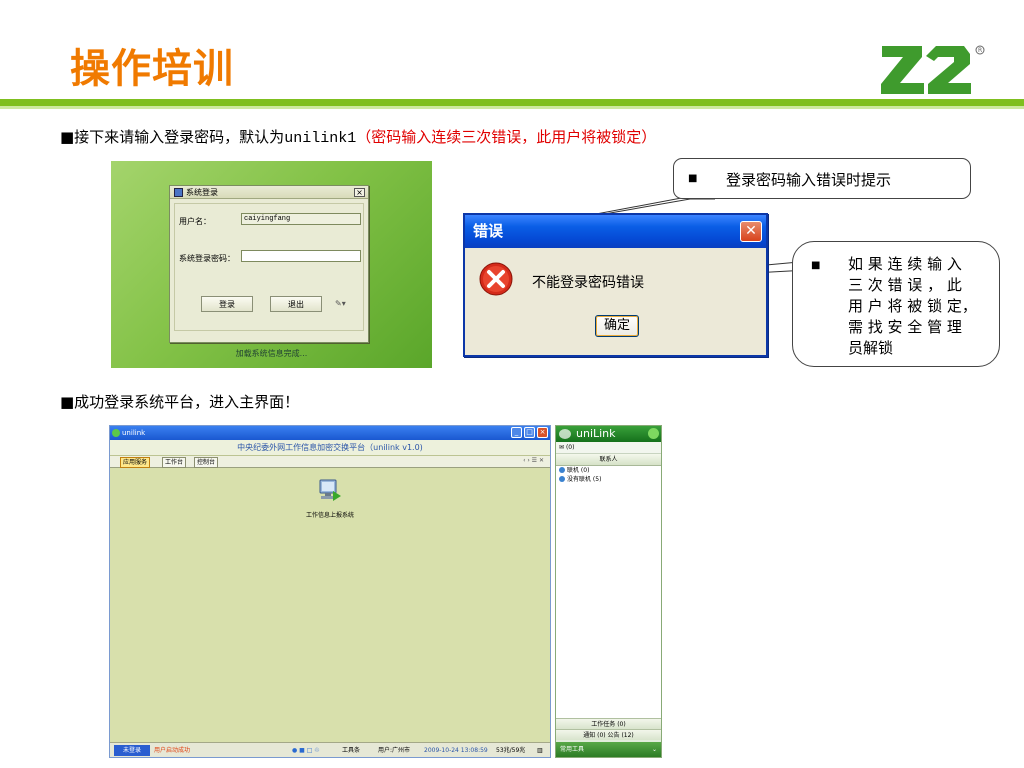 The height and width of the screenshot is (768, 1024). Describe the element at coordinates (608, 749) in the screenshot. I see `common-tools-bar: 常用工具 ⌄` at that location.